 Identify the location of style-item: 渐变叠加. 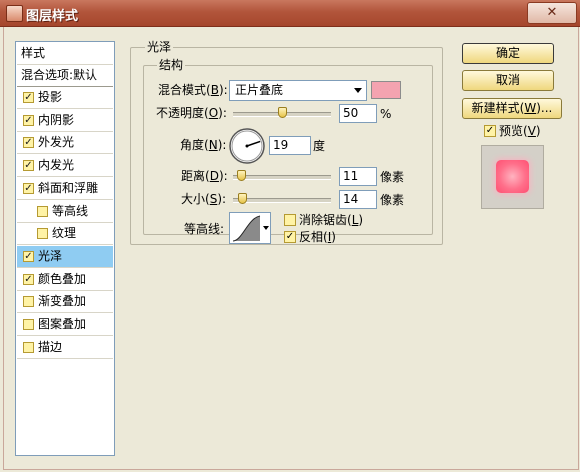
(65, 302).